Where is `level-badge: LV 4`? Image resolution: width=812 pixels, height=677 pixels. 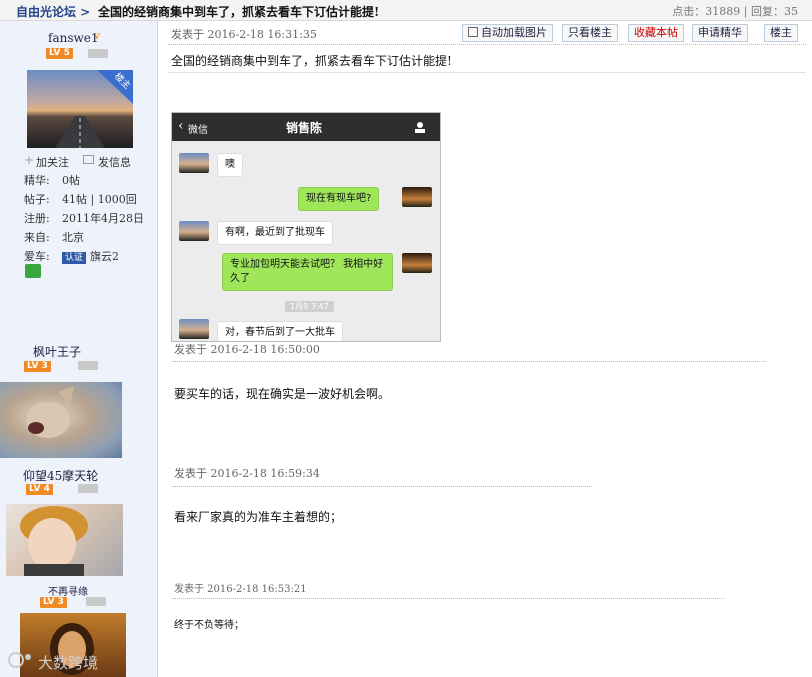 level-badge: LV 4 is located at coordinates (39, 489).